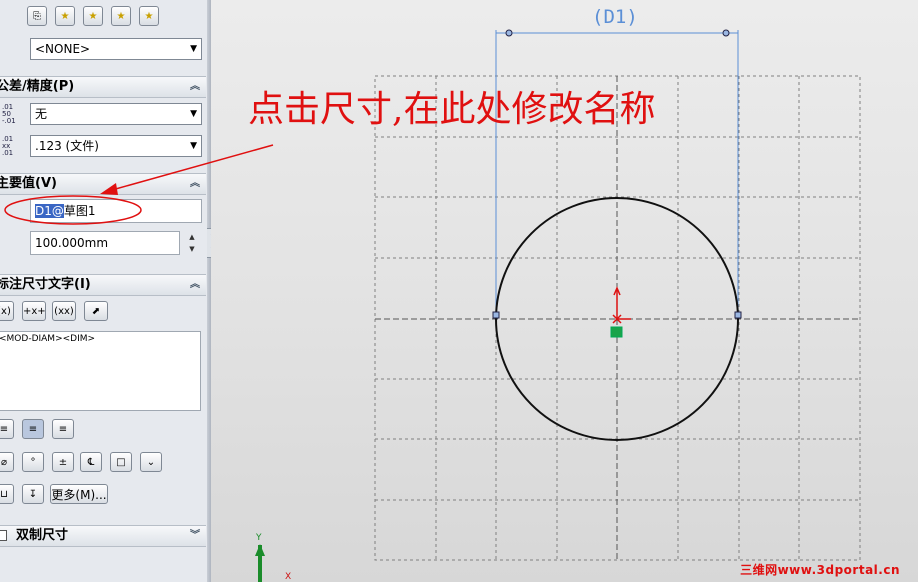 The width and height of the screenshot is (918, 582). Describe the element at coordinates (151, 462) in the screenshot. I see `more-symbols-icon: ⌄` at that location.